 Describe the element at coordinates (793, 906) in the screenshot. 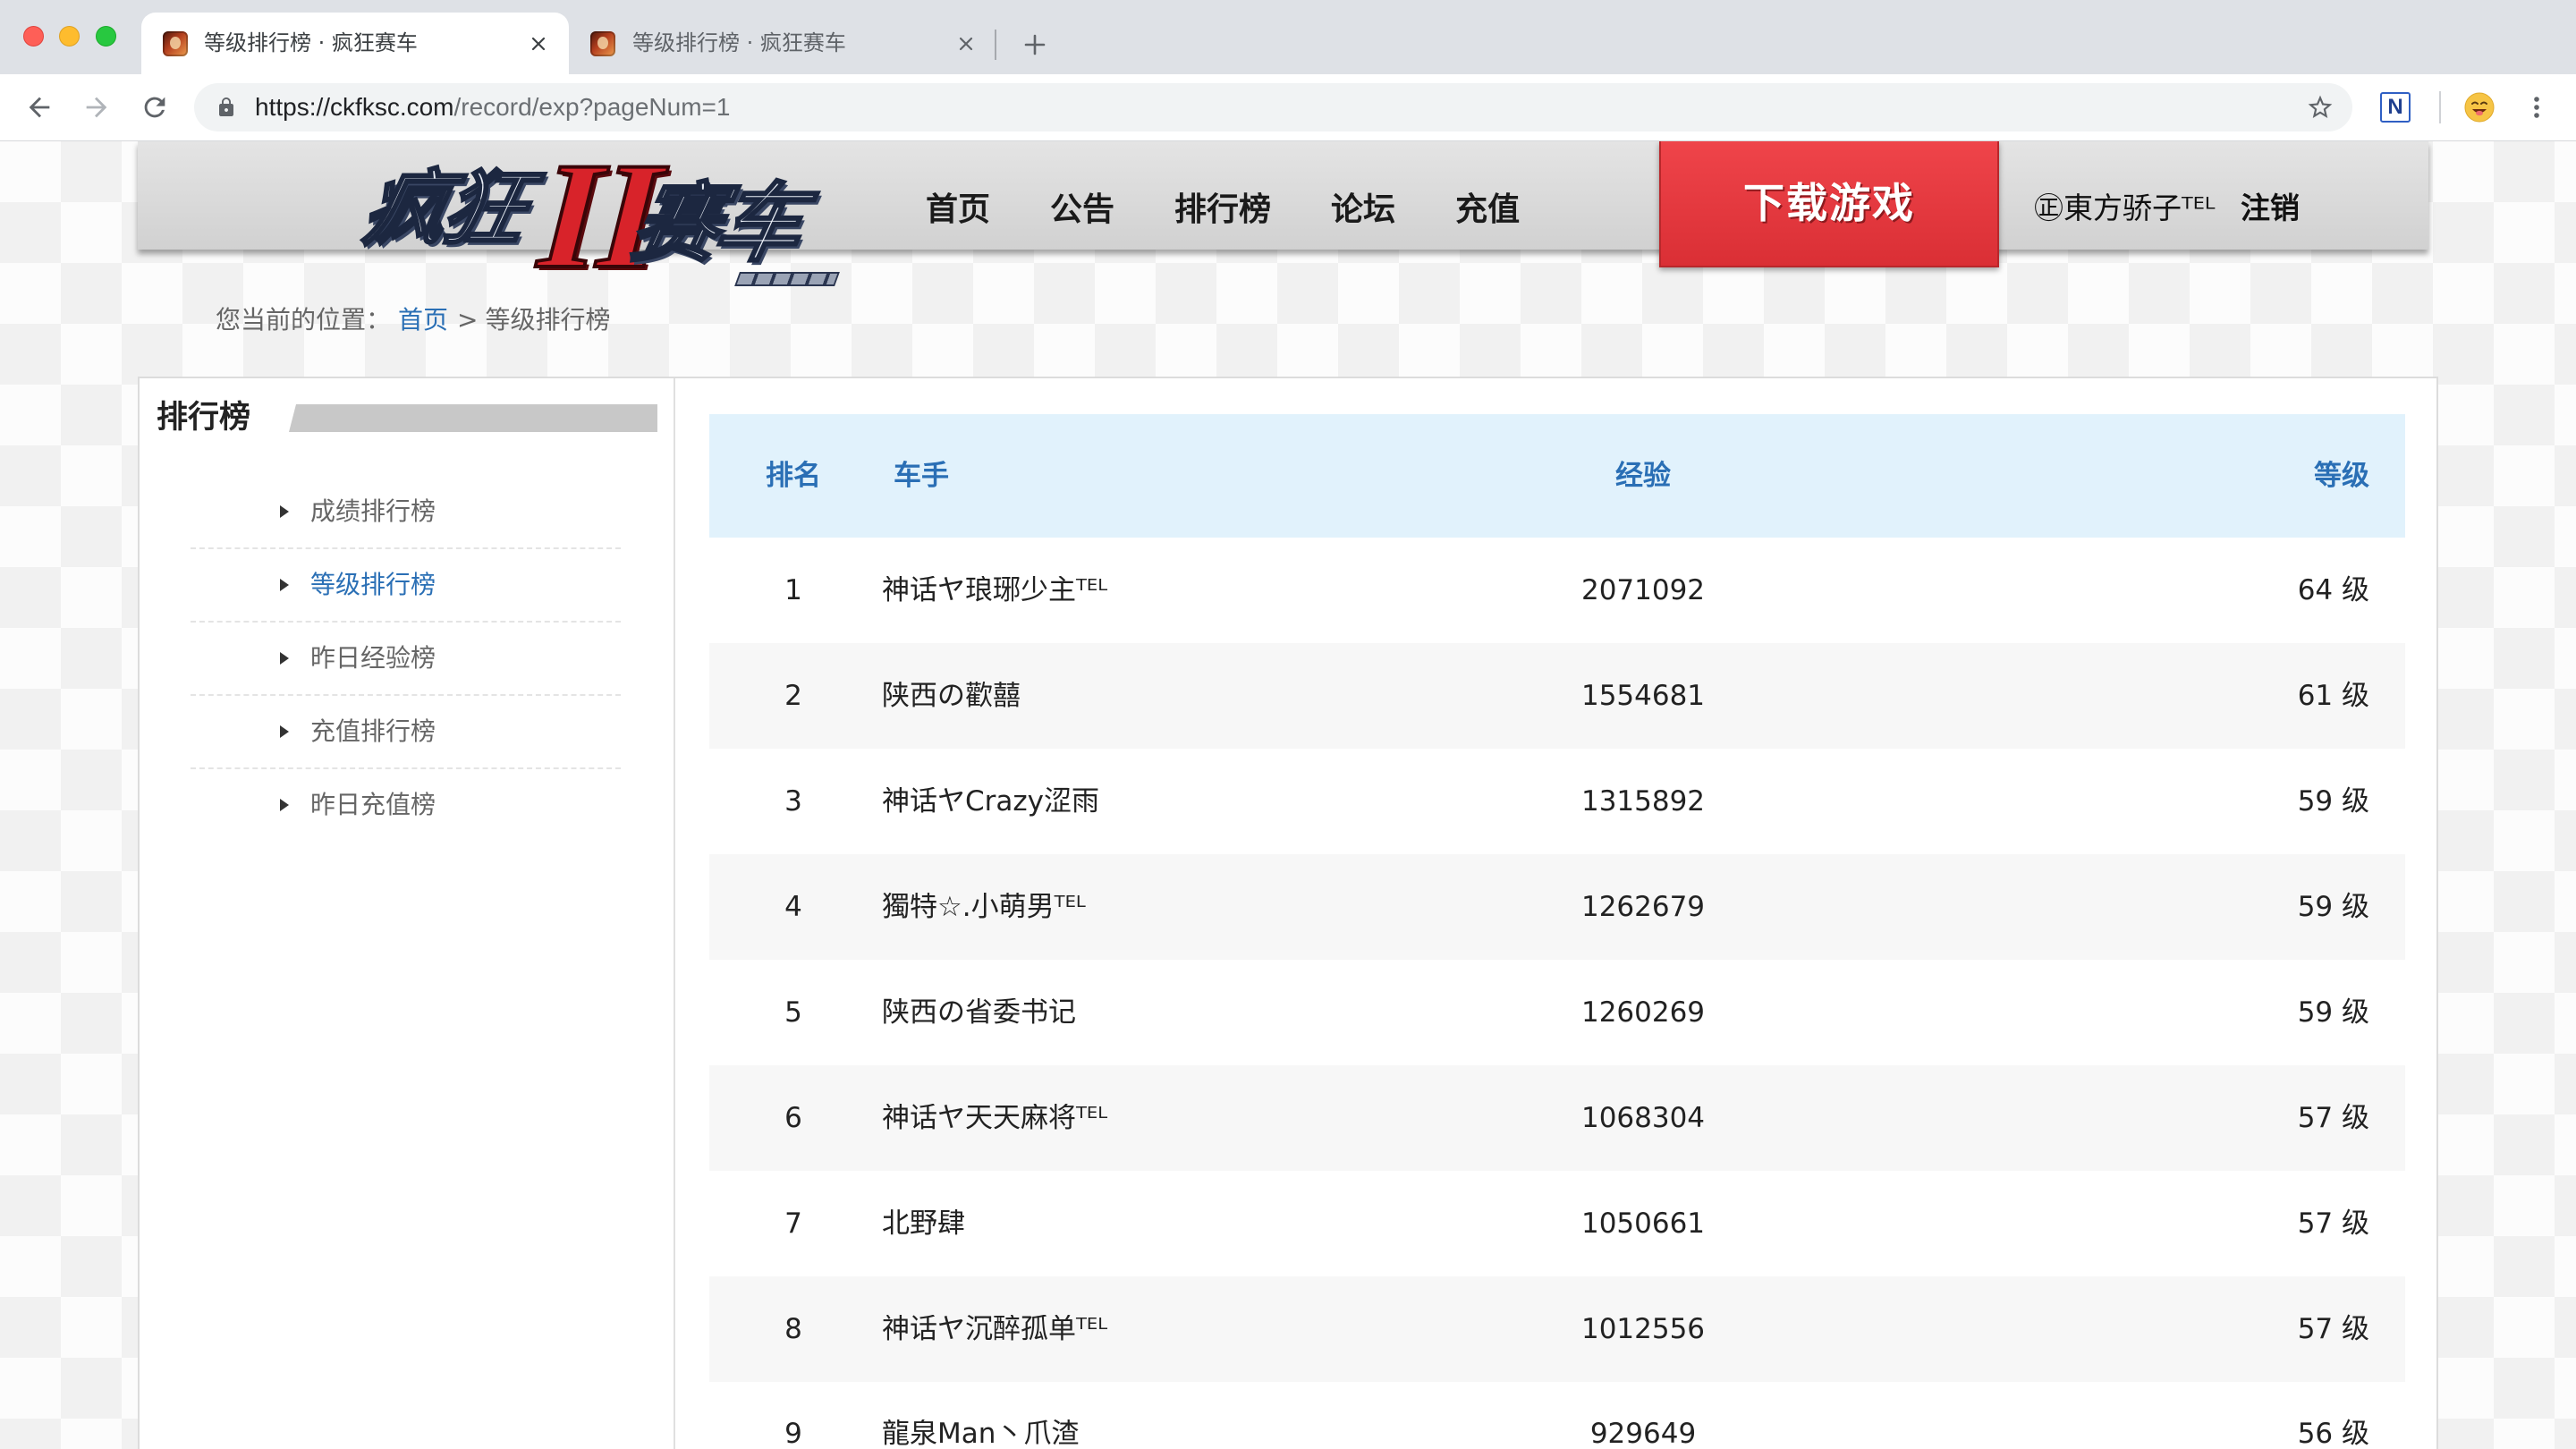

I see `rank-cell: 4` at that location.